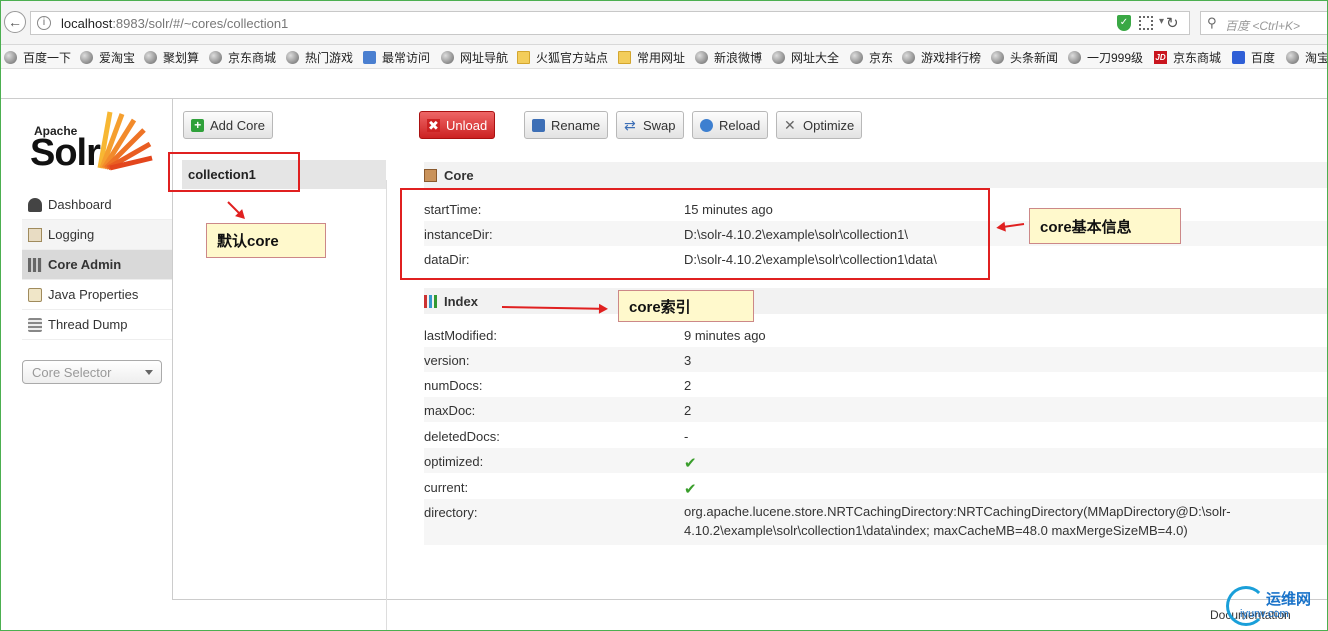 Image resolution: width=1328 pixels, height=631 pixels. What do you see at coordinates (97, 205) in the screenshot?
I see `nav-dashboard: Dashboard` at bounding box center [97, 205].